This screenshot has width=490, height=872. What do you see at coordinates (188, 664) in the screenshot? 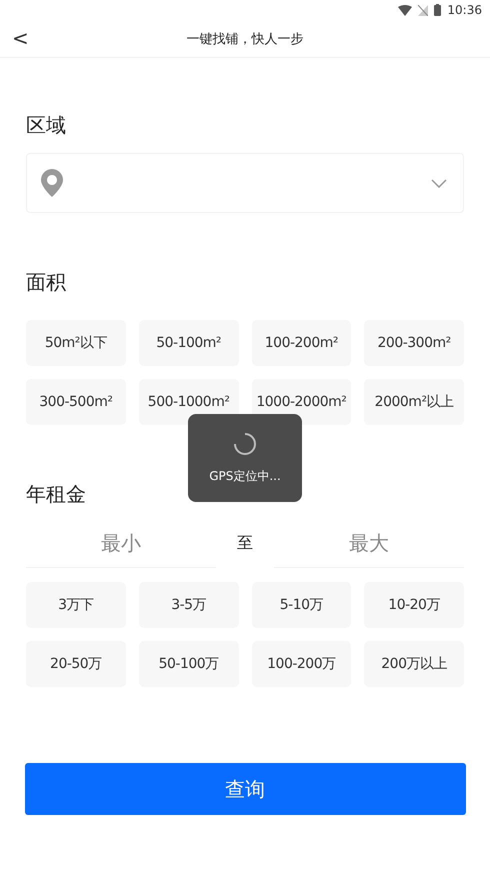
I see `rent-option: 50-100万` at bounding box center [188, 664].